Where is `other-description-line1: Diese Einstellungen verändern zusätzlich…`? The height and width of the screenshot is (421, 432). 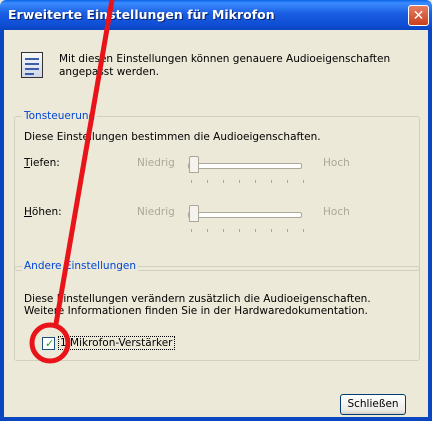 other-description-line1: Diese Einstellungen verändern zusätzlich… is located at coordinates (197, 299).